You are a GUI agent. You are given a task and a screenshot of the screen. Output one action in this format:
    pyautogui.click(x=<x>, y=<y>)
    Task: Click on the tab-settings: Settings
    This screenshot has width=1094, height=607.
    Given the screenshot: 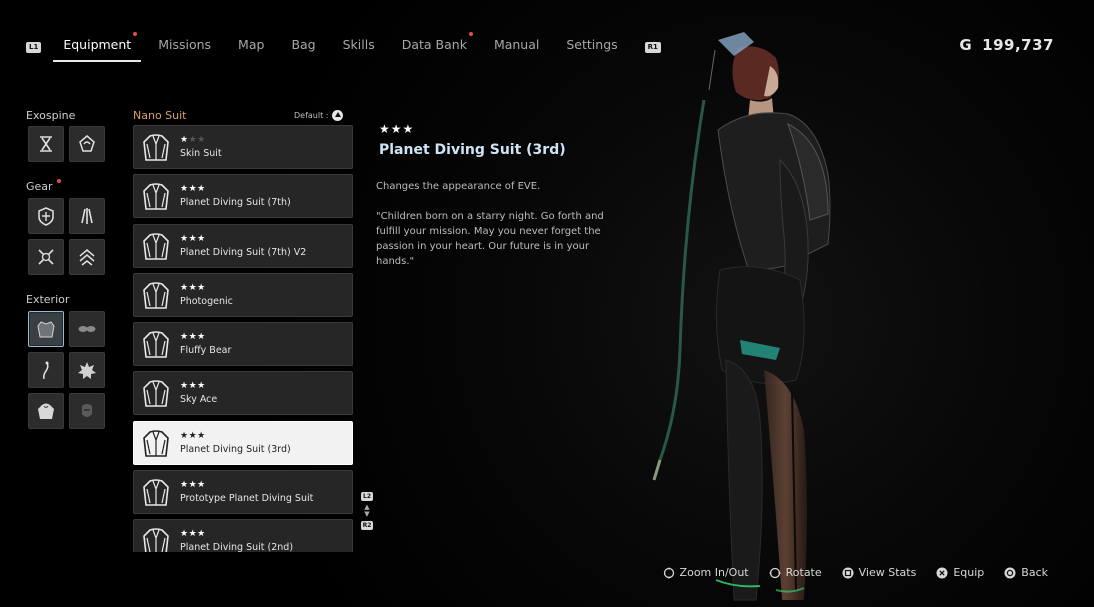 What is the action you would take?
    pyautogui.click(x=591, y=47)
    